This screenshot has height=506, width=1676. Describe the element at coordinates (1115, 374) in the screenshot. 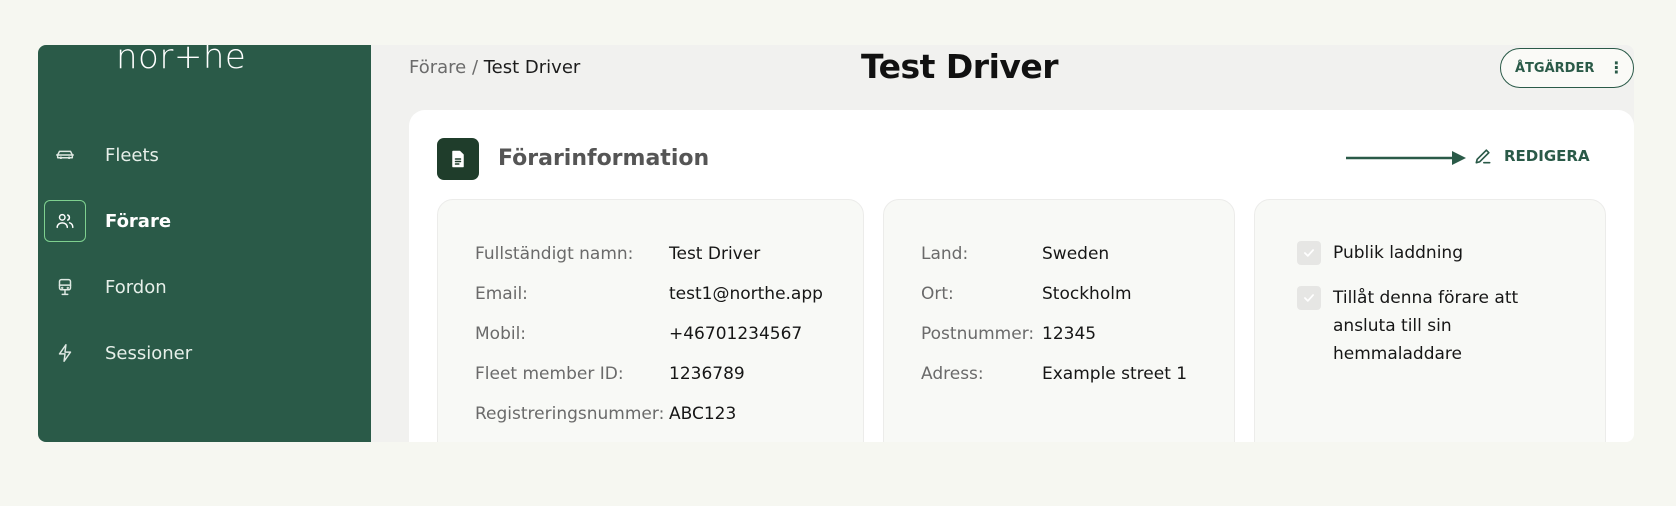

I see `info-value: Example street 1` at that location.